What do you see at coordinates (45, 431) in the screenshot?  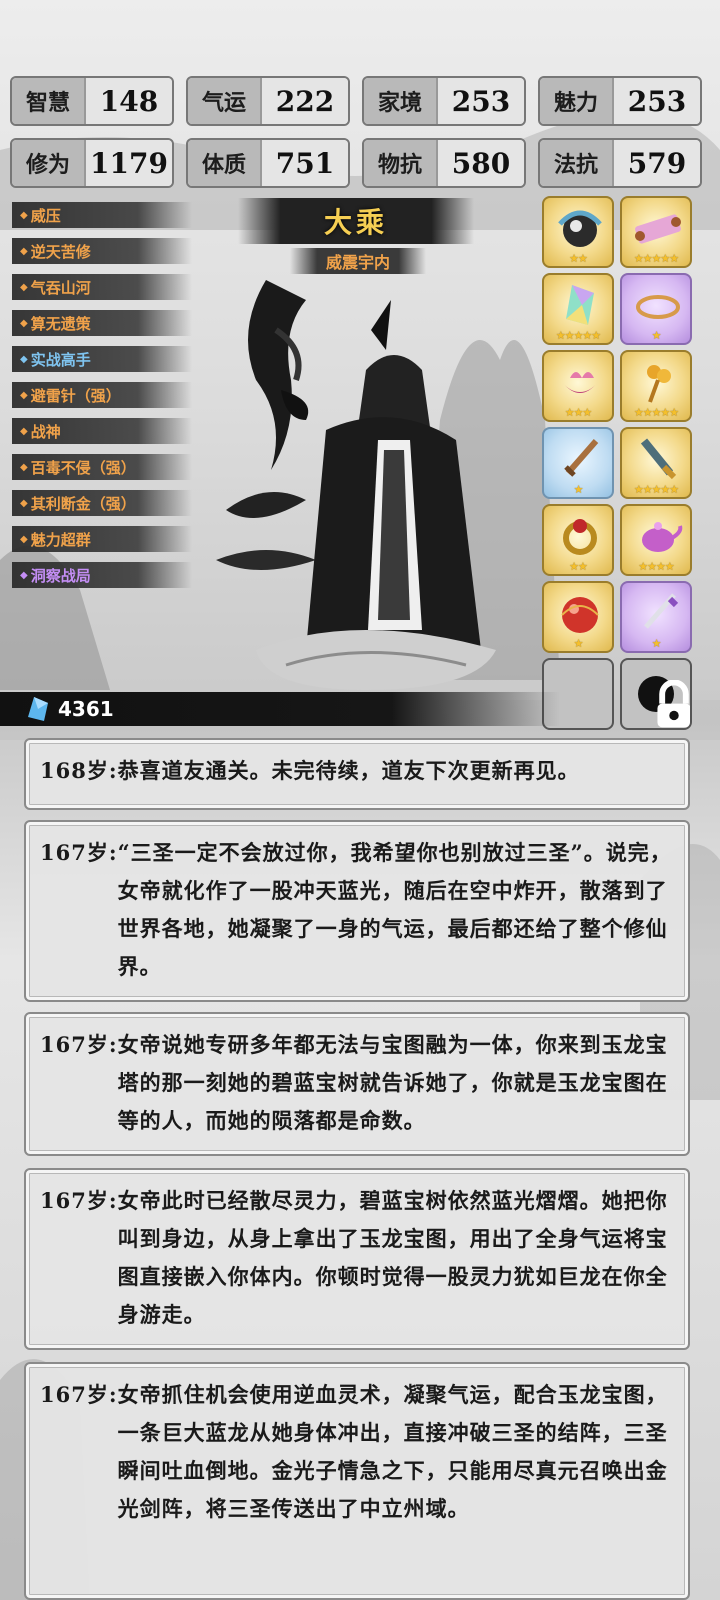 I see `skill-label: 战神` at bounding box center [45, 431].